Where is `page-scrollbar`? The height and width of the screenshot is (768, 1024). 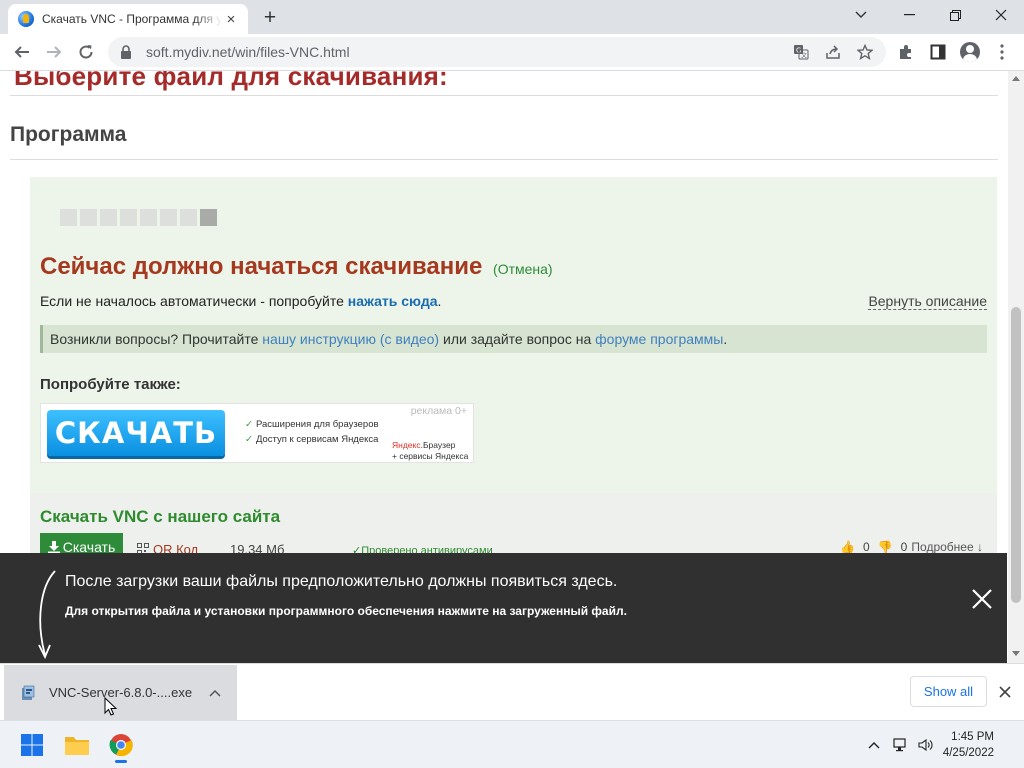 page-scrollbar is located at coordinates (1016, 367).